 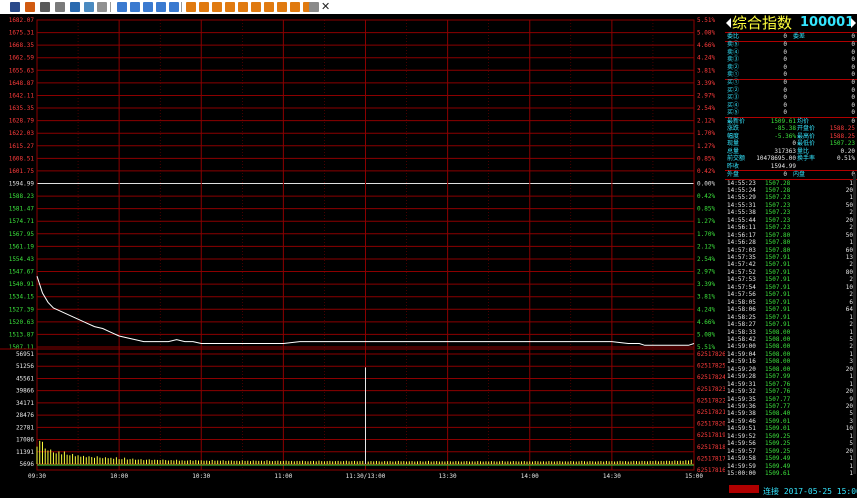 What do you see at coordinates (45, 7) in the screenshot?
I see `stack-icon` at bounding box center [45, 7].